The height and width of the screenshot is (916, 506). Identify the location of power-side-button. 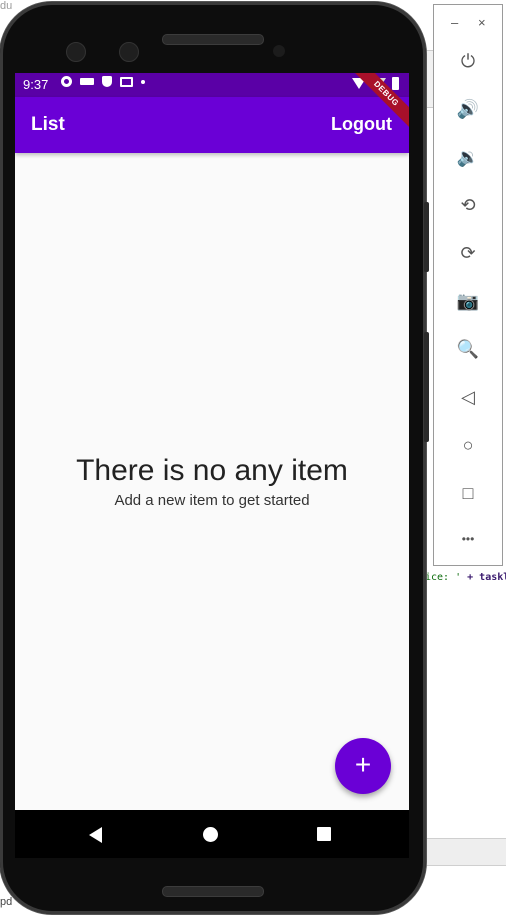
(426, 387).